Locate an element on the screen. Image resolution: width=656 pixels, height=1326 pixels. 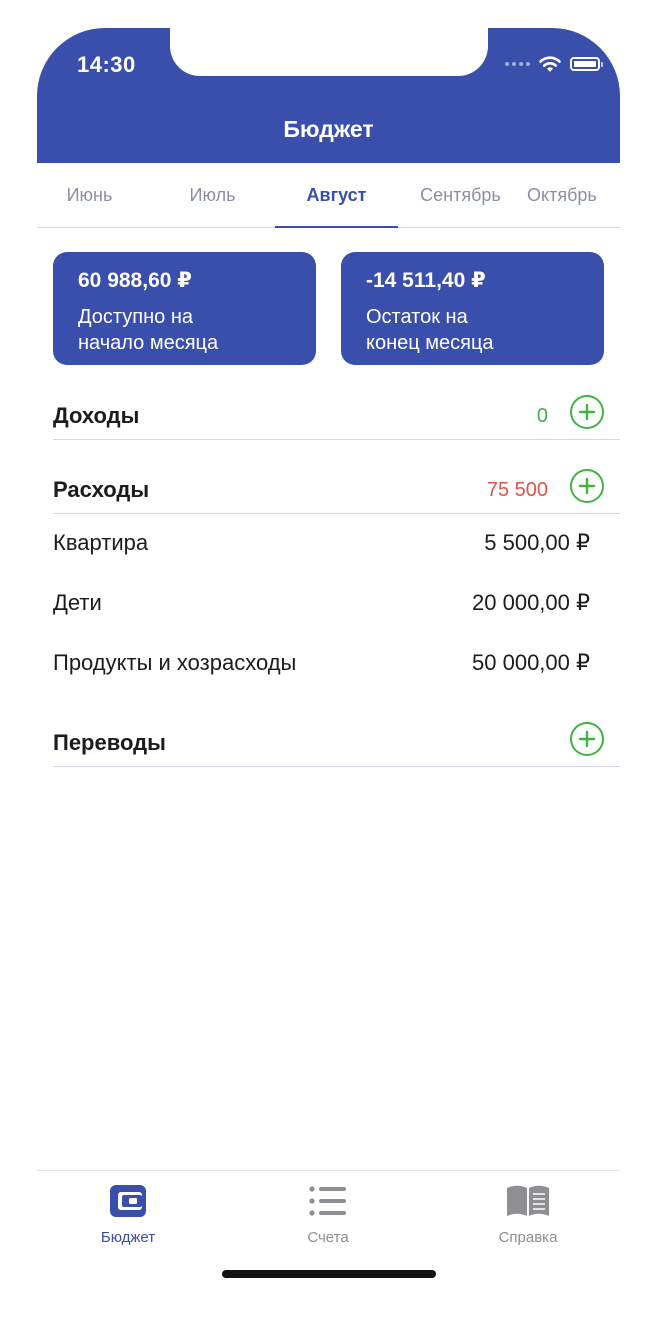
income-title: Доходы is located at coordinates (96, 415).